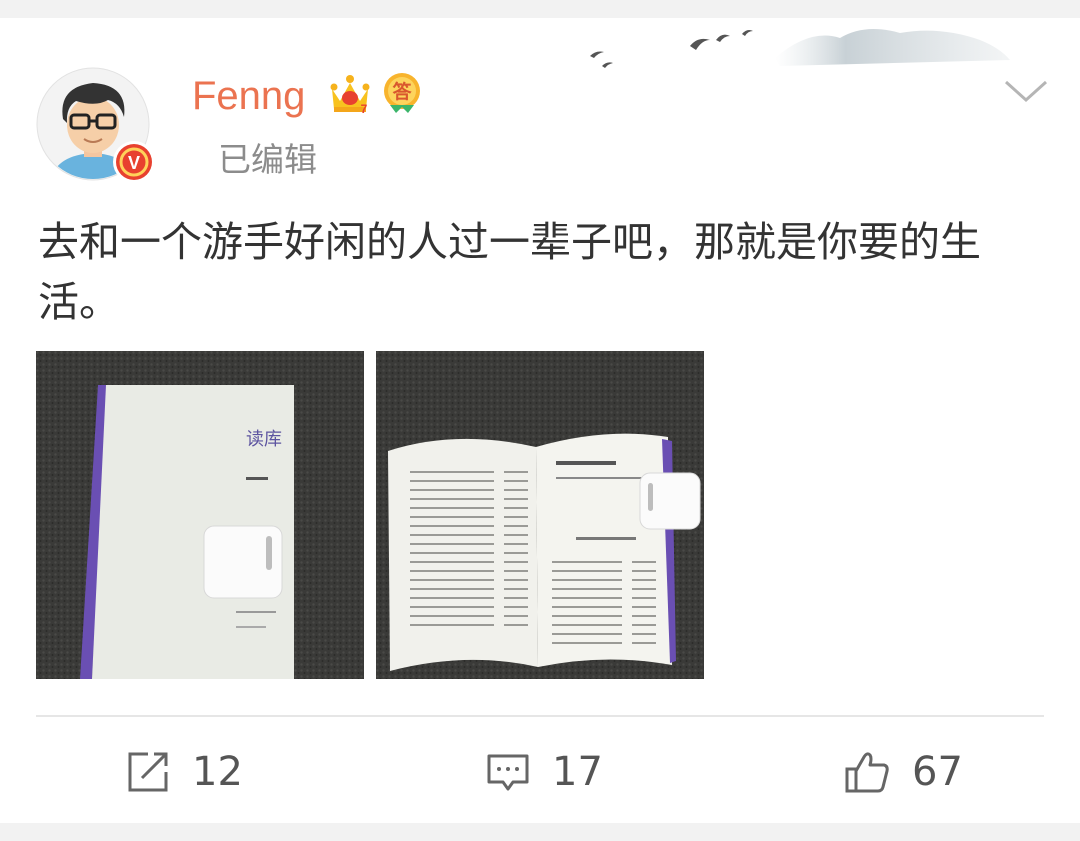 The height and width of the screenshot is (841, 1080). Describe the element at coordinates (937, 772) in the screenshot. I see `like-count: 67` at that location.